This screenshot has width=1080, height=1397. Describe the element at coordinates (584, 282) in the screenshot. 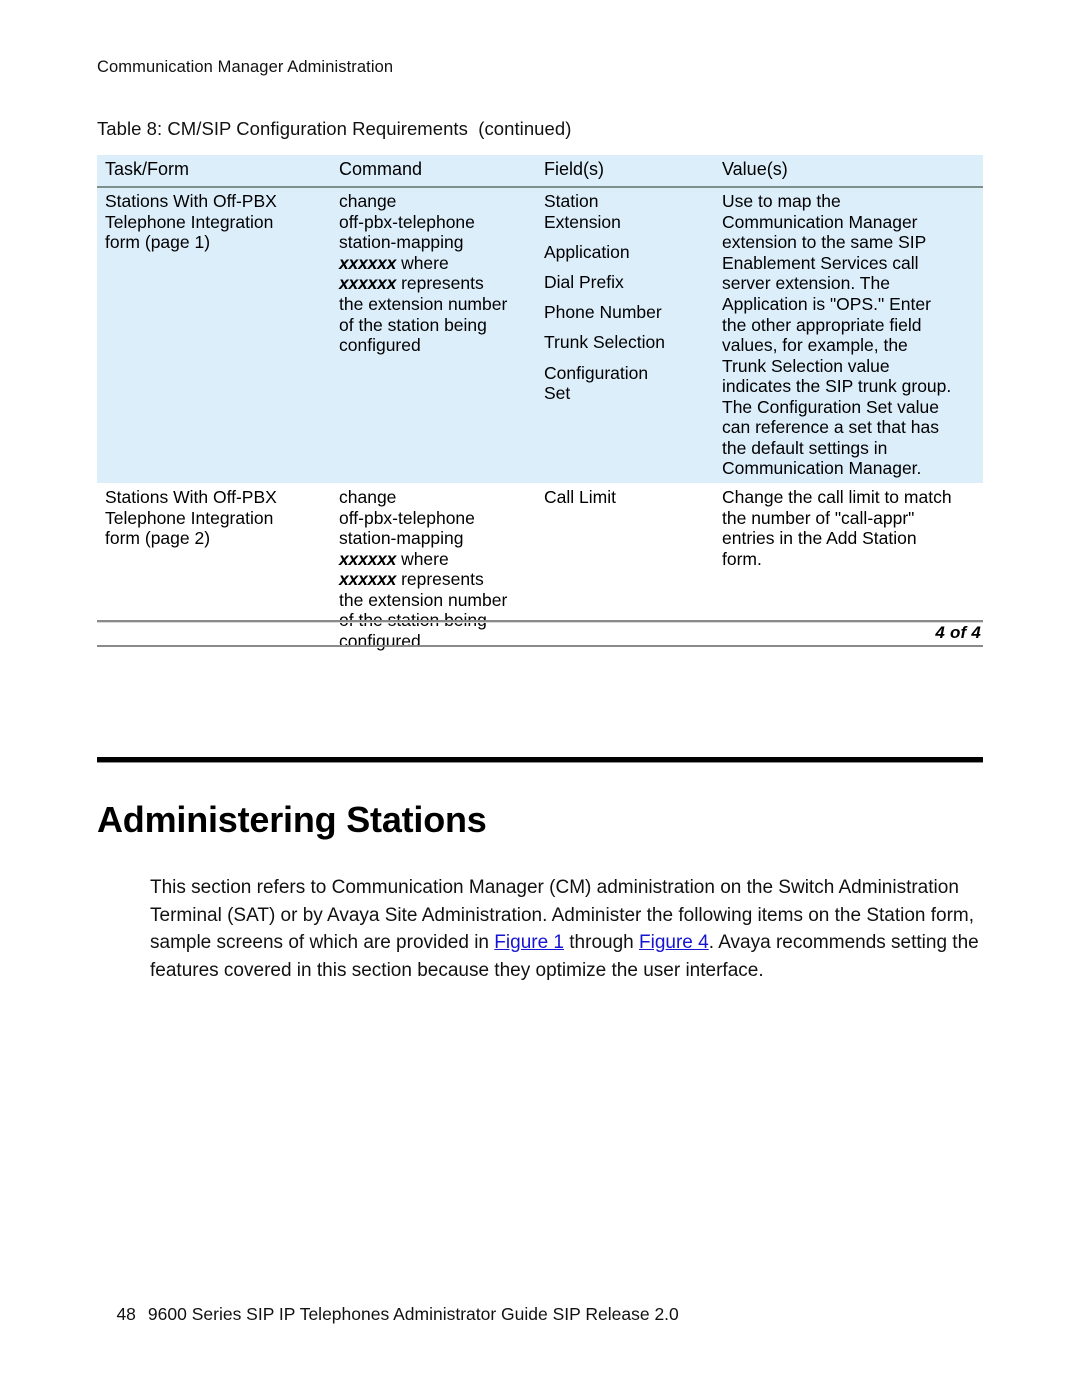

I see `cell-line: Dial Prefix` at that location.